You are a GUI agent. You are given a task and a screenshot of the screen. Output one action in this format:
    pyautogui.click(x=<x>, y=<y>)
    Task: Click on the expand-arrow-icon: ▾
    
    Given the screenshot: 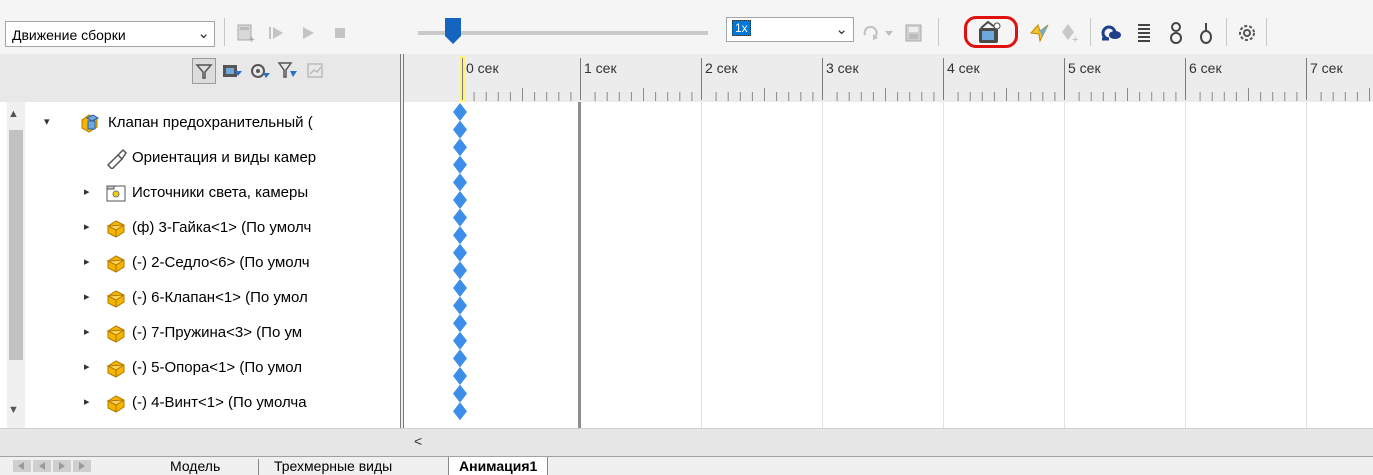 What is the action you would take?
    pyautogui.click(x=47, y=121)
    